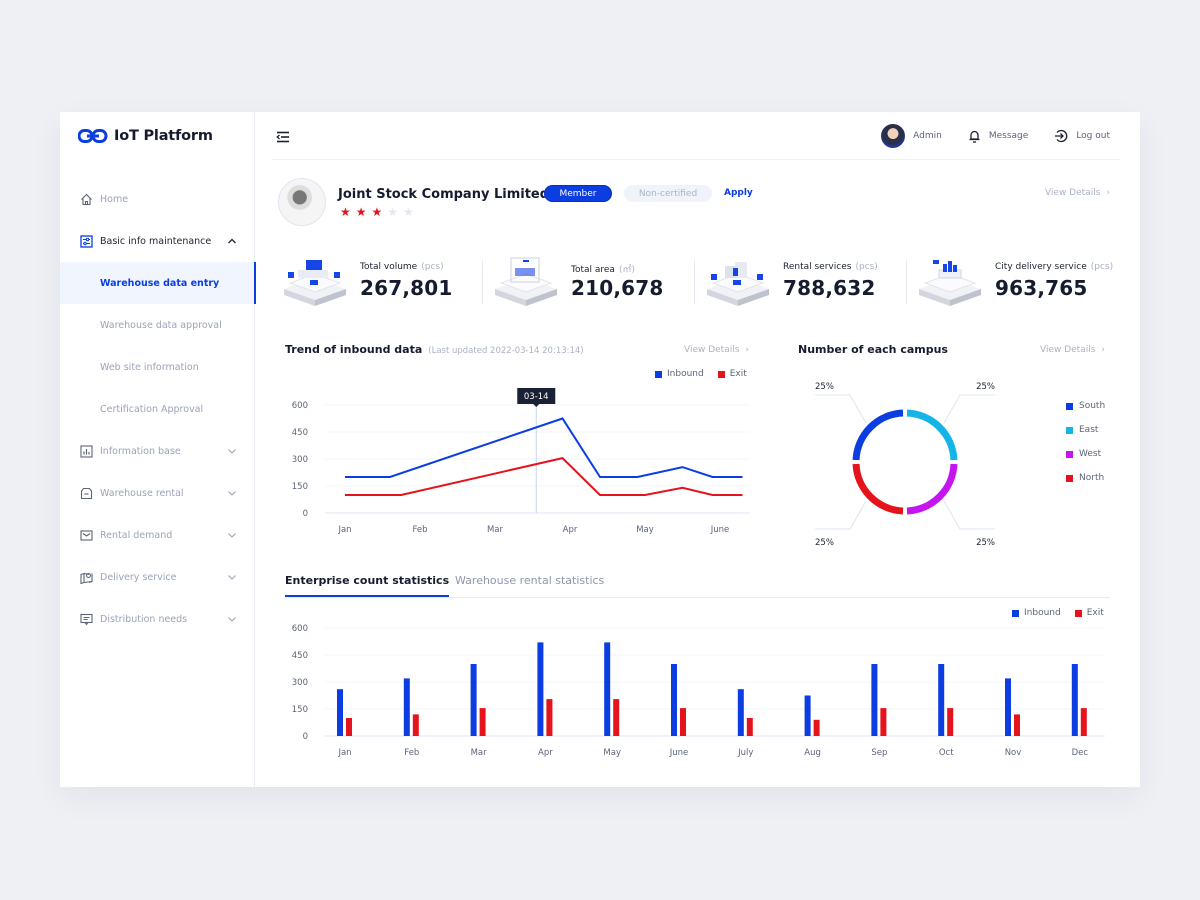 The height and width of the screenshot is (900, 1200). I want to click on member-badge: Member, so click(578, 193).